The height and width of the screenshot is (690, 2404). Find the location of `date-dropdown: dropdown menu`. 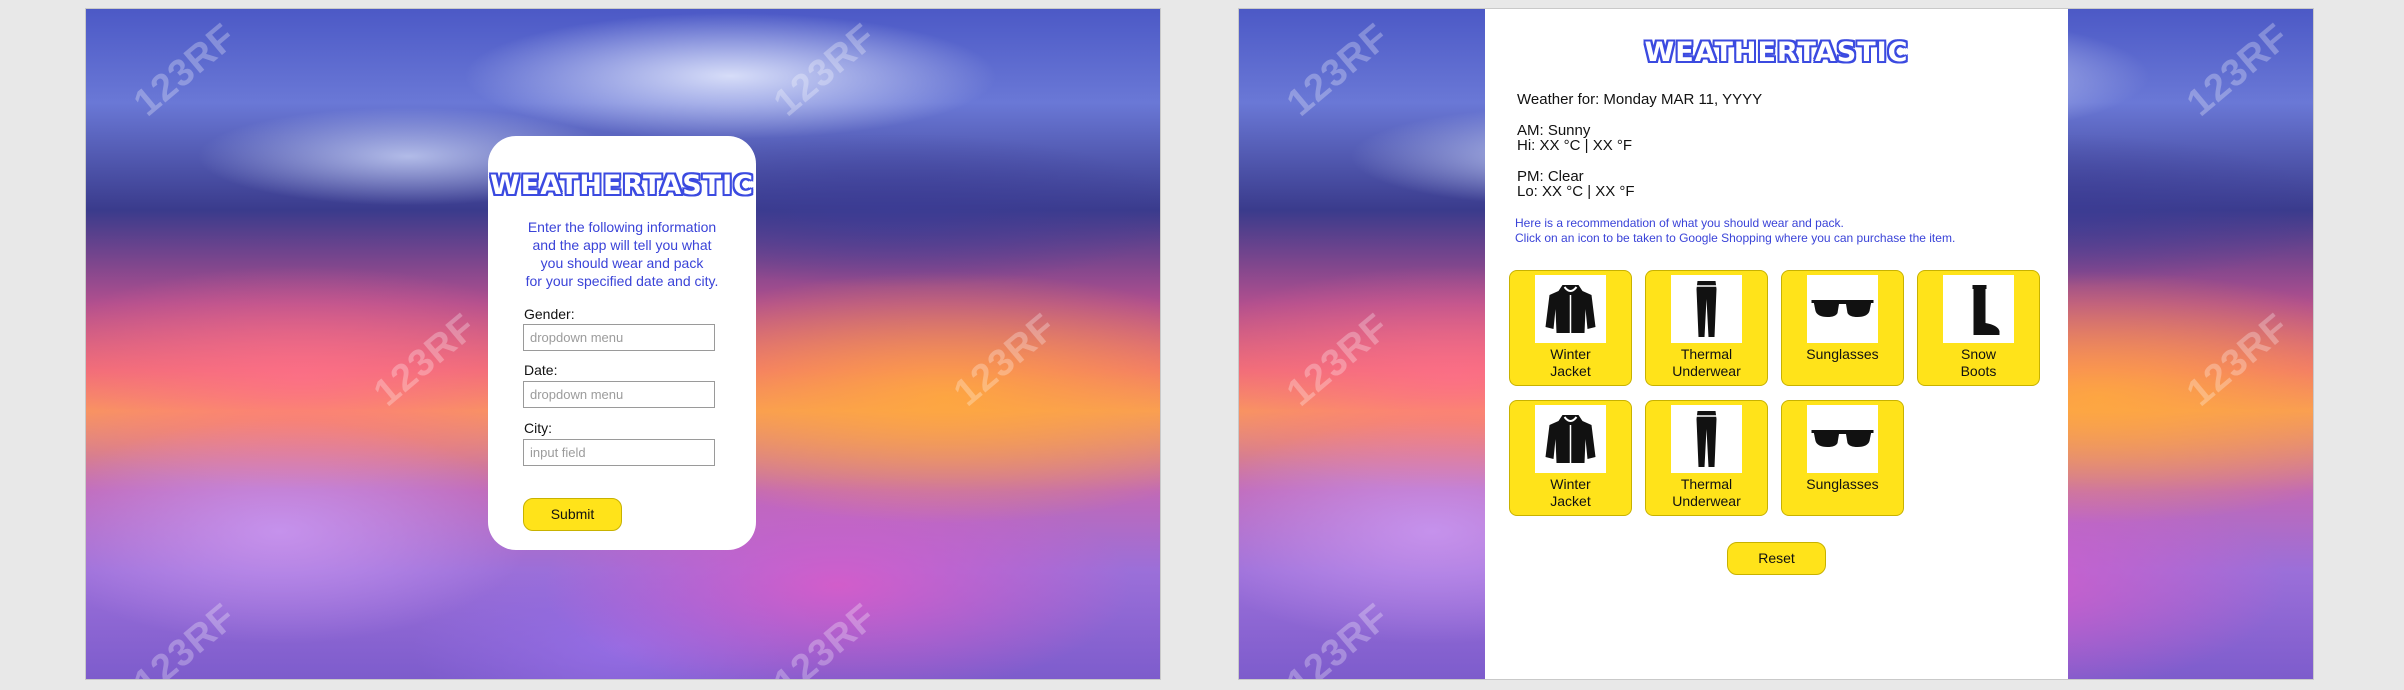

date-dropdown: dropdown menu is located at coordinates (619, 394).